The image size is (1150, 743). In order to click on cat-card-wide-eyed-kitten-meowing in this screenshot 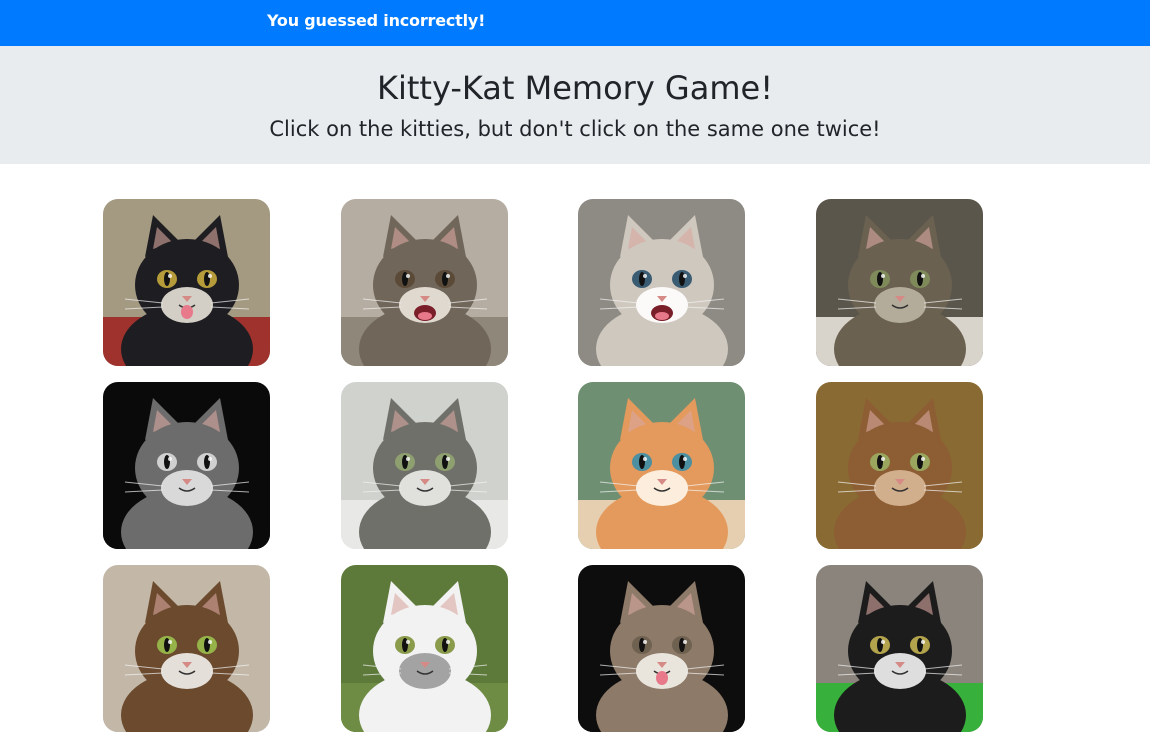, I will do `click(661, 282)`.